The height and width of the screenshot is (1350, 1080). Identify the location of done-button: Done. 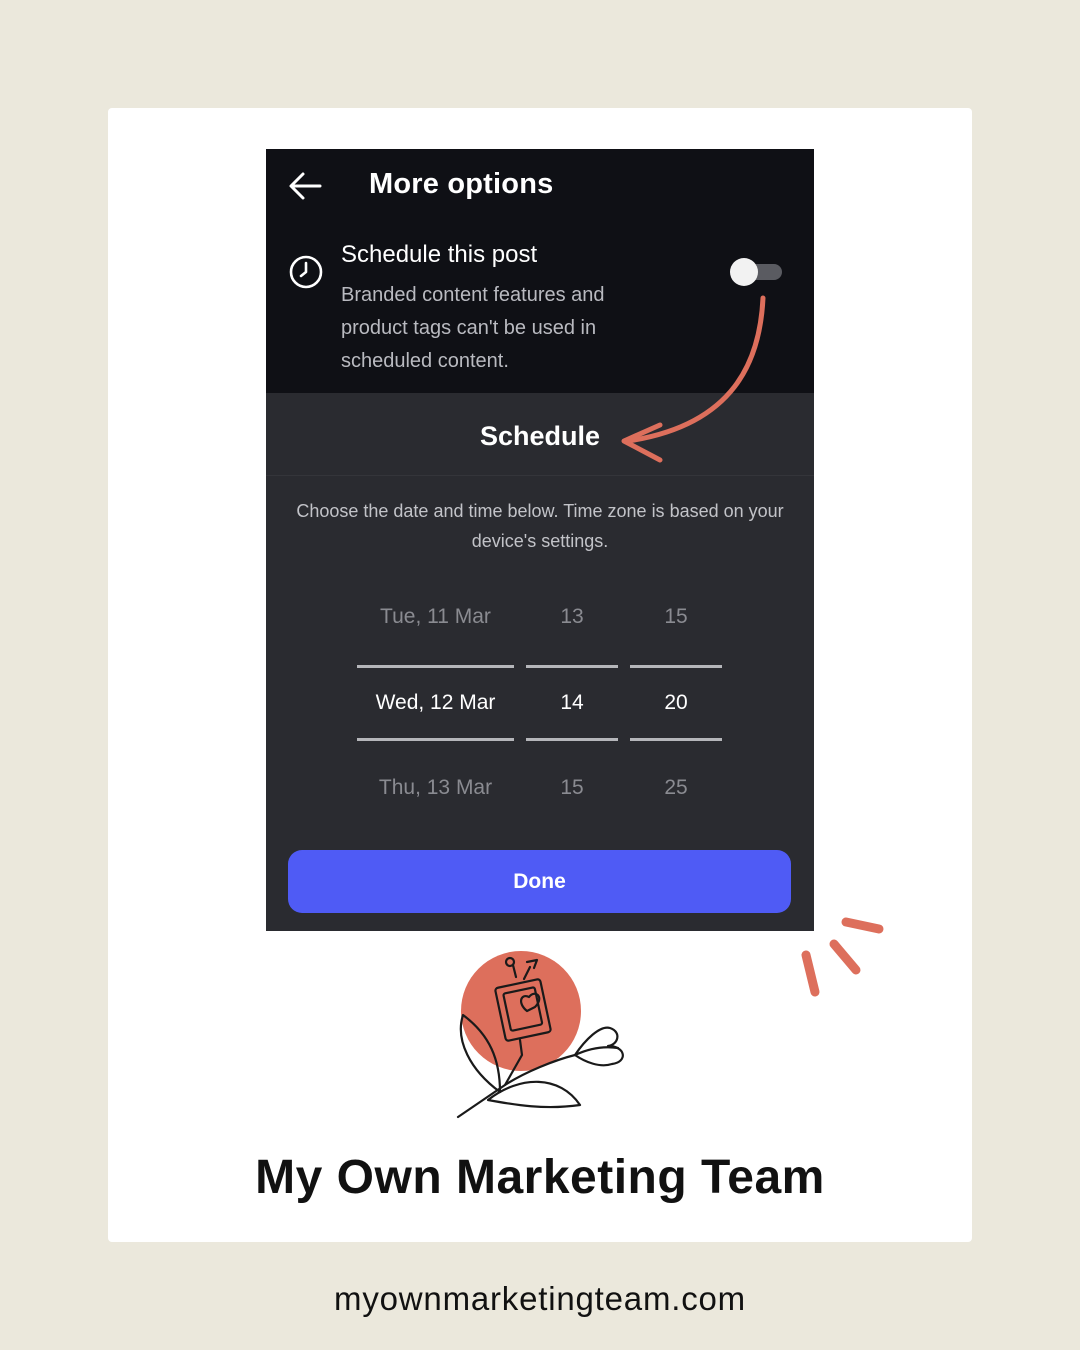
(539, 881).